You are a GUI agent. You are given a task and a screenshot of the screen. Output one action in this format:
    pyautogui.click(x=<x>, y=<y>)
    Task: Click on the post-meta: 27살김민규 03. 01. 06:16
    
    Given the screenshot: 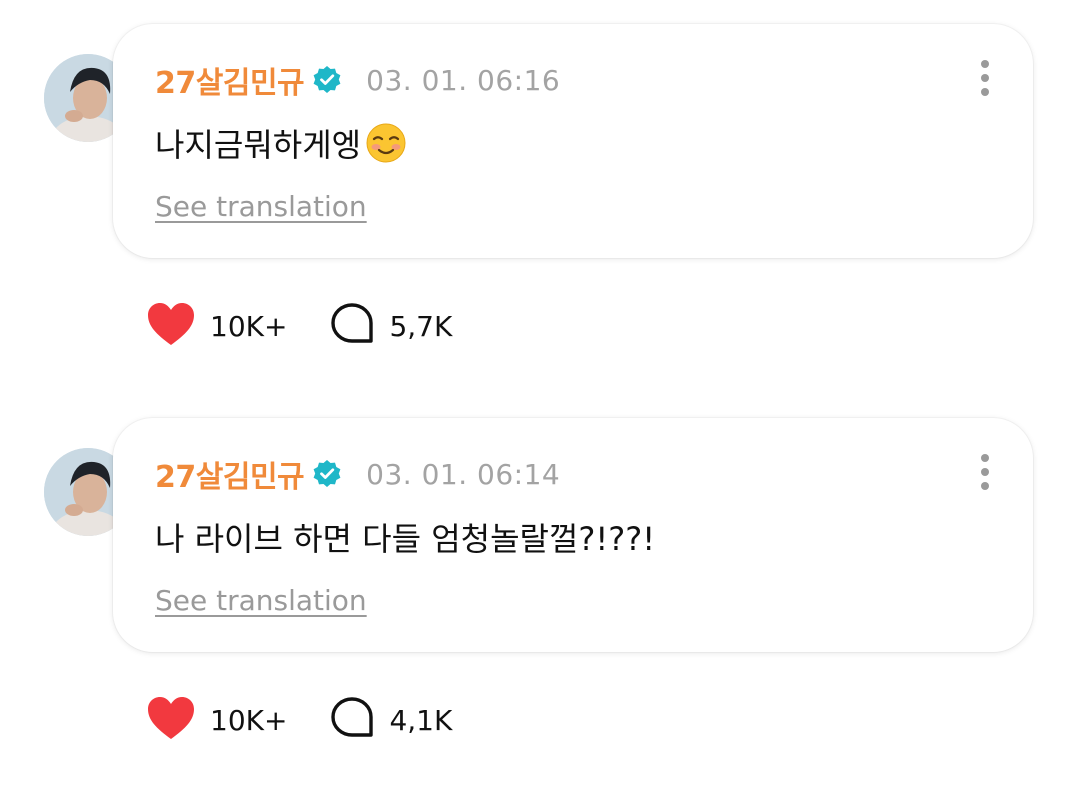 What is the action you would take?
    pyautogui.click(x=358, y=80)
    